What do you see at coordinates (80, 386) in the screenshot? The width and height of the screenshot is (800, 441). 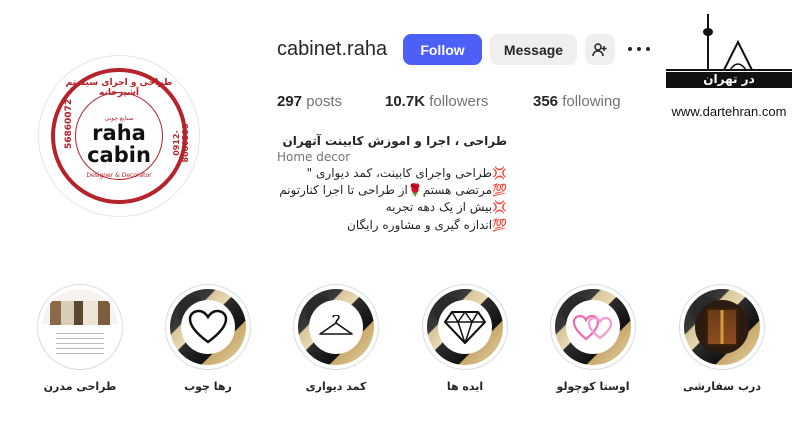 I see `highlight-label: طراحی مدرن` at bounding box center [80, 386].